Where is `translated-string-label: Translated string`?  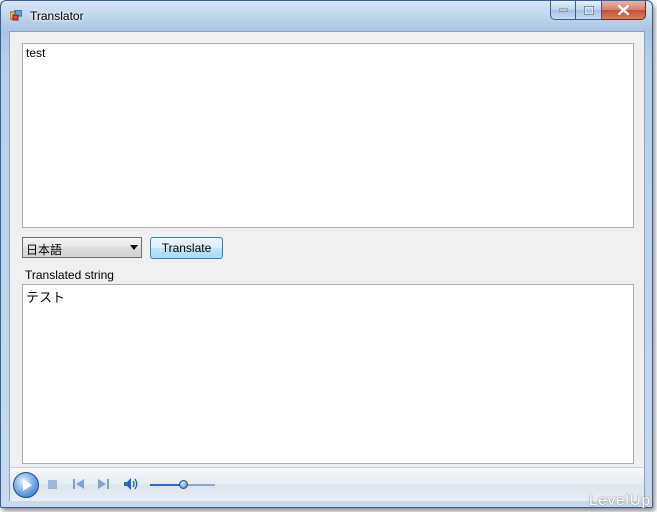 translated-string-label: Translated string is located at coordinates (69, 275).